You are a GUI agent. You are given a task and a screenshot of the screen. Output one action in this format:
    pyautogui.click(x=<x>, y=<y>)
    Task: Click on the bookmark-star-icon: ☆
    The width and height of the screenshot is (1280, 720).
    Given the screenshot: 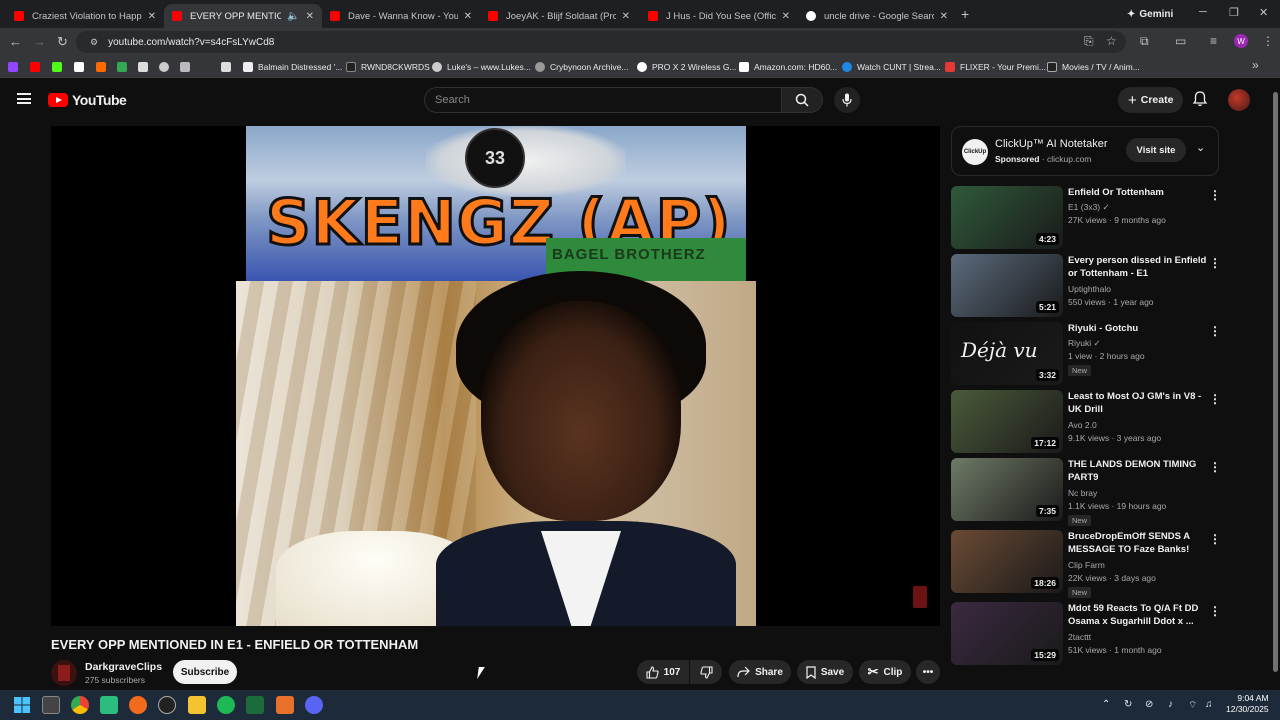 What is the action you would take?
    pyautogui.click(x=1111, y=41)
    